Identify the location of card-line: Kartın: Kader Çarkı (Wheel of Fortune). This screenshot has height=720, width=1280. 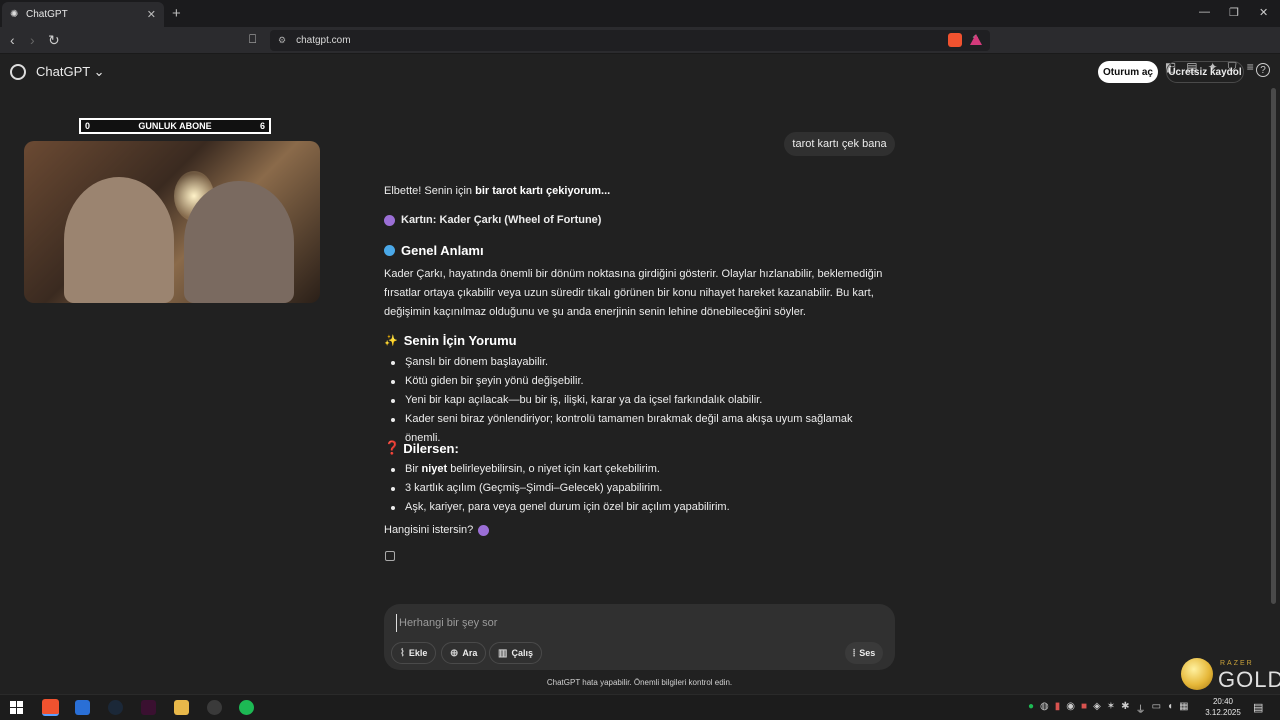
(639, 220).